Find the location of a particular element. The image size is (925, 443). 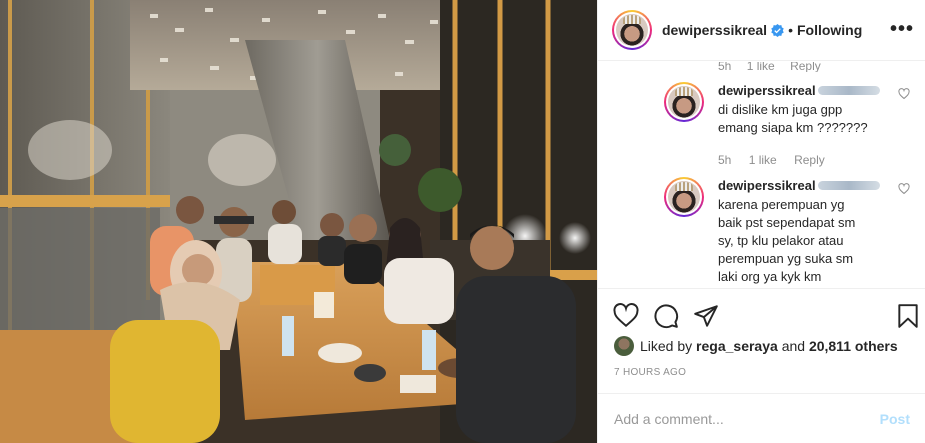

following-button: Following is located at coordinates (829, 30).